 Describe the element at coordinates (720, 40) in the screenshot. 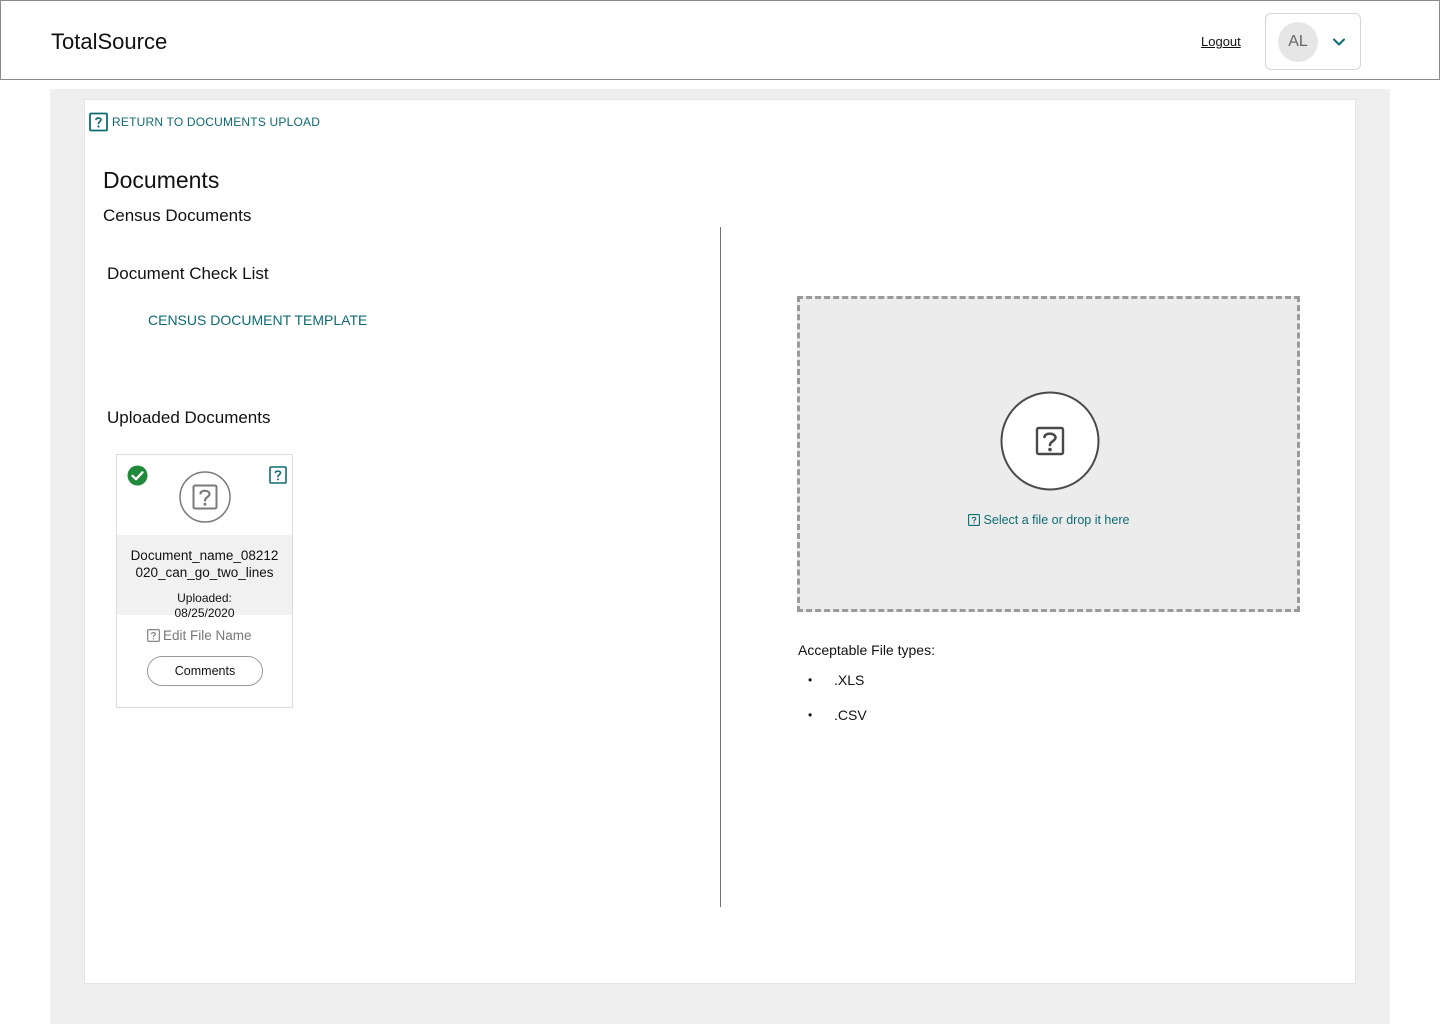

I see `top-header: TotalSource Logout AL` at that location.